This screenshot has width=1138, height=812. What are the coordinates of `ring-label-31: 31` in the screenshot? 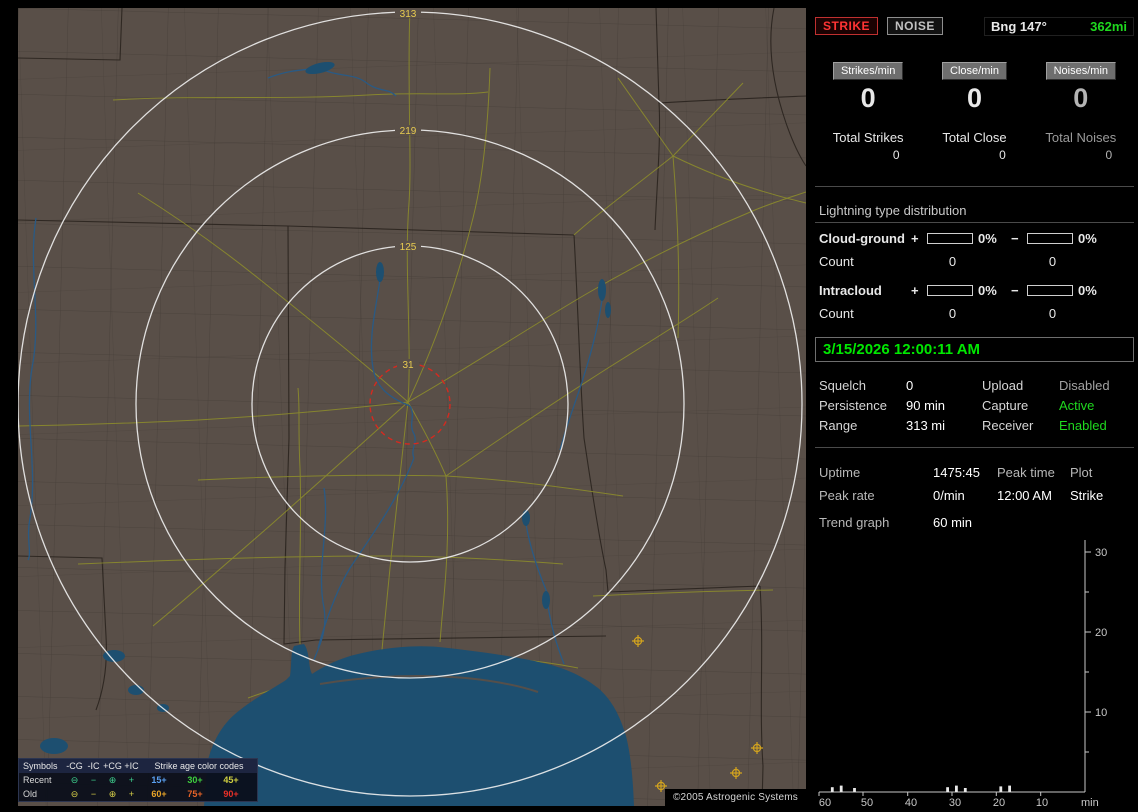 It's located at (408, 365).